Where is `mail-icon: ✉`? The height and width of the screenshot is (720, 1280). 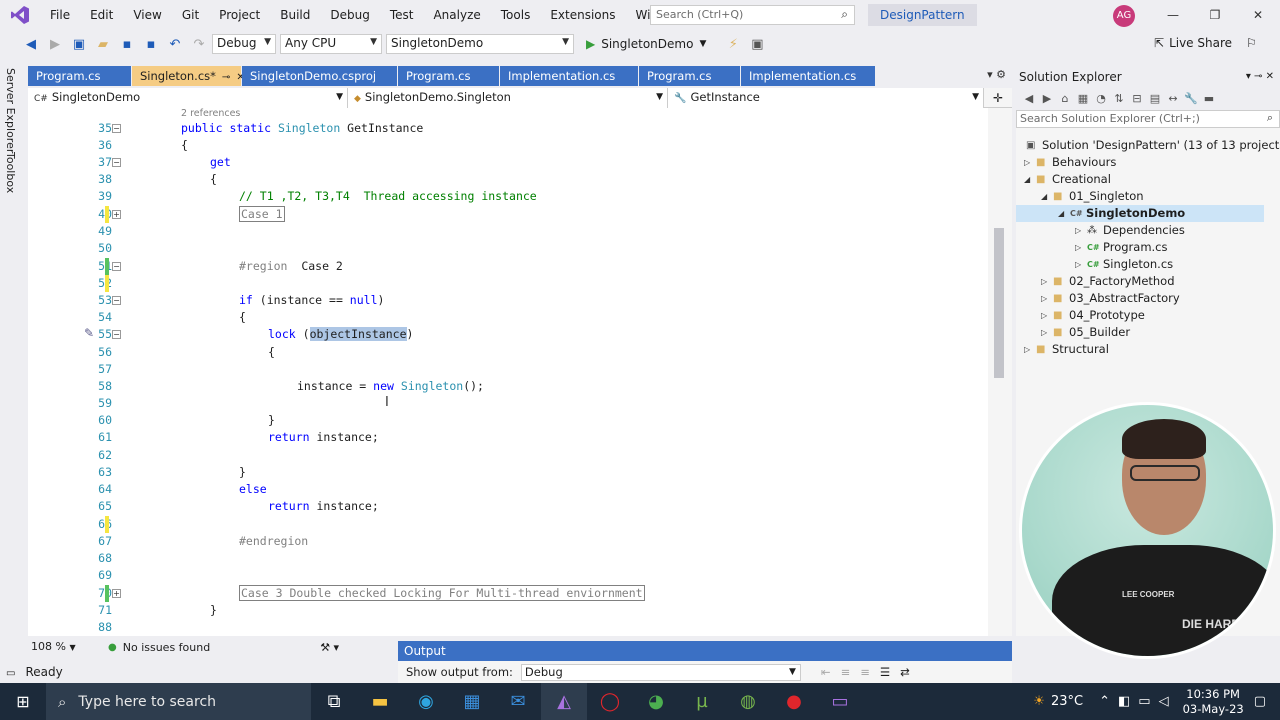
mail-icon: ✉ is located at coordinates (518, 701).